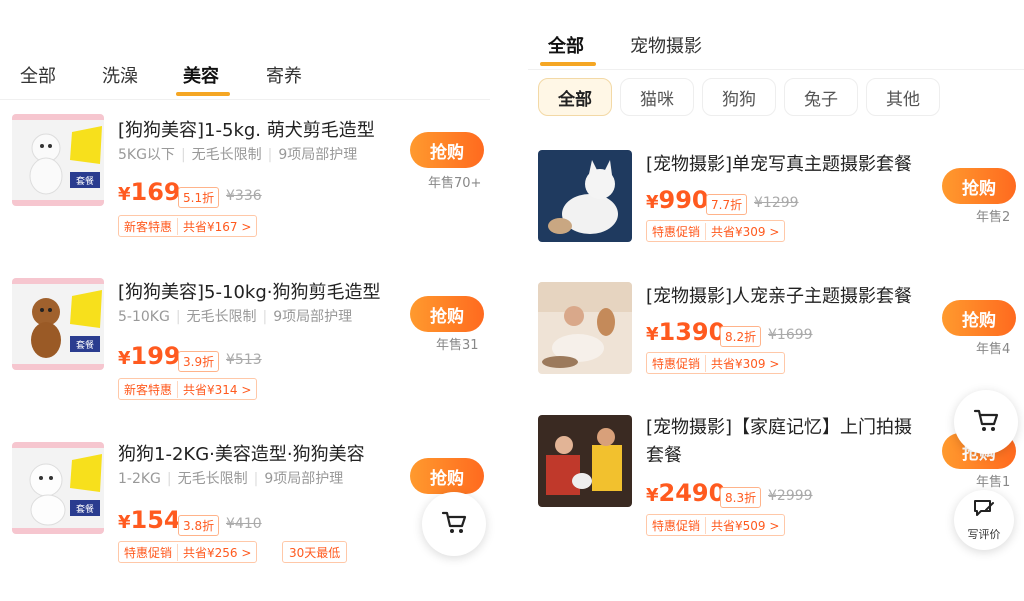 This screenshot has height=601, width=1024. I want to click on chip-rabbit: 兔子, so click(821, 97).